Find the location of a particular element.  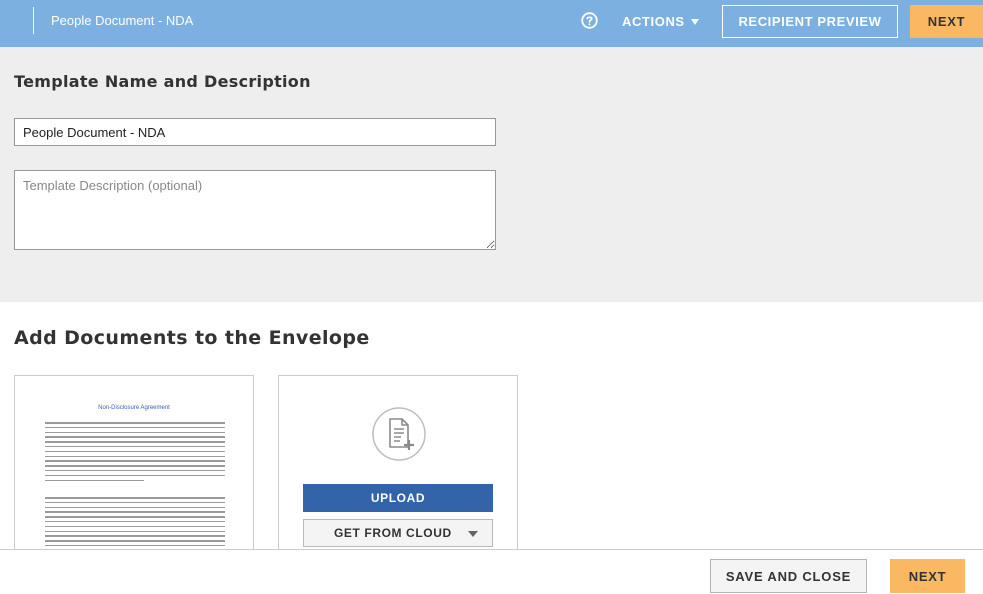

actions-menu: ACTIONS is located at coordinates (660, 21).